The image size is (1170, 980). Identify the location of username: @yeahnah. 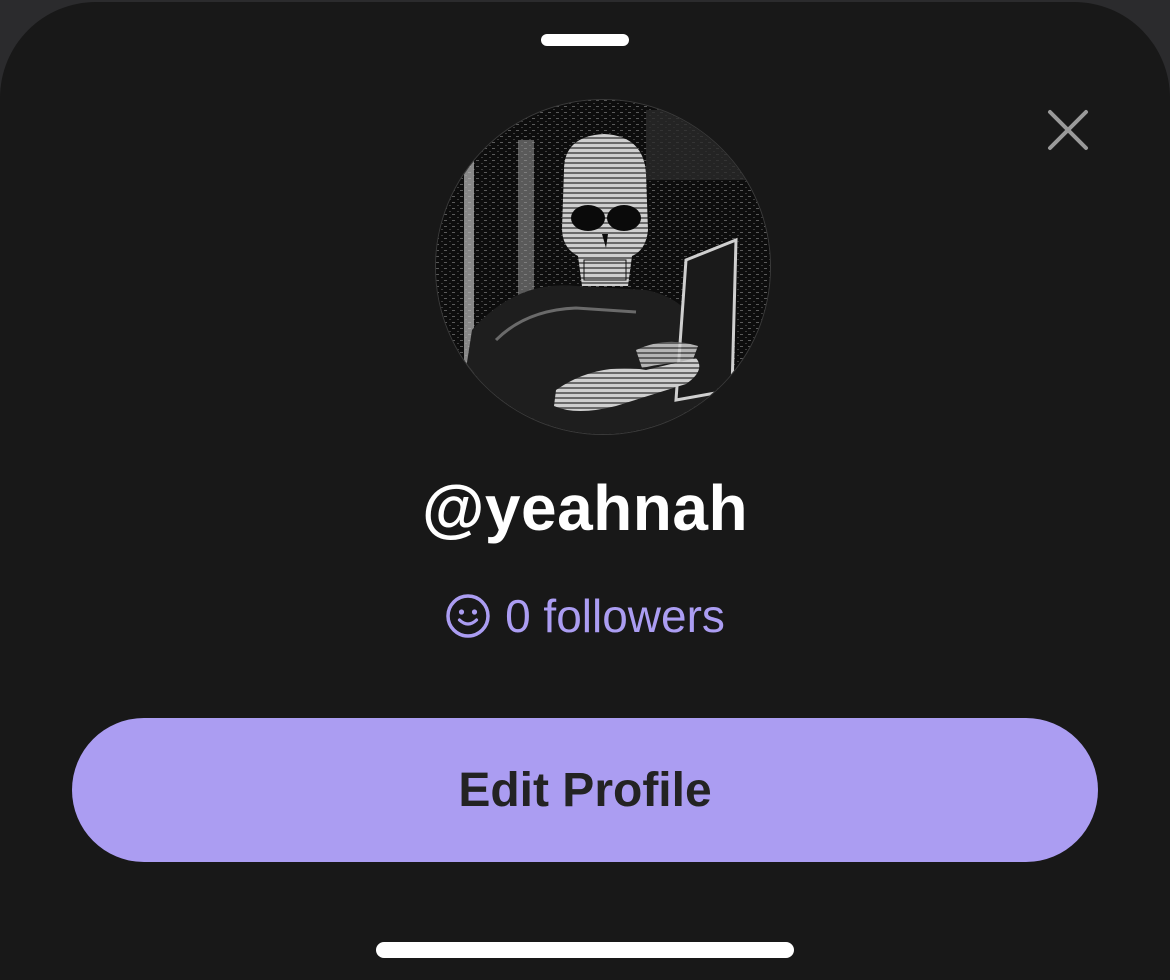
(585, 508).